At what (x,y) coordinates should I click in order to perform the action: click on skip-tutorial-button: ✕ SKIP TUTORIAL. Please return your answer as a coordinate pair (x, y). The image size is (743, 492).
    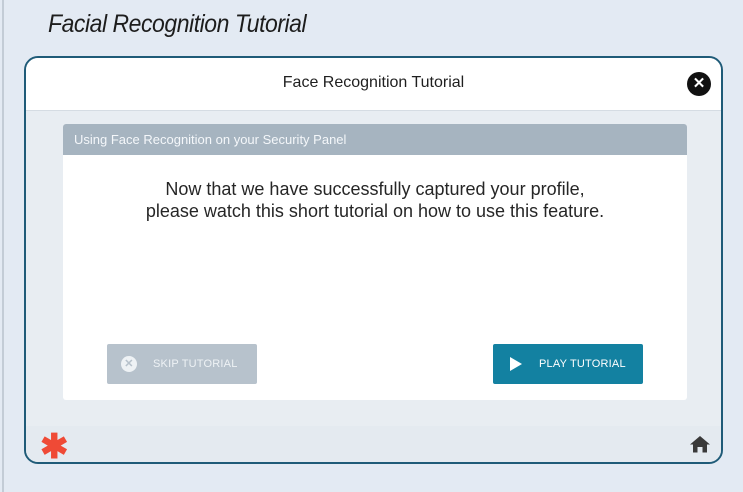
    Looking at the image, I should click on (182, 364).